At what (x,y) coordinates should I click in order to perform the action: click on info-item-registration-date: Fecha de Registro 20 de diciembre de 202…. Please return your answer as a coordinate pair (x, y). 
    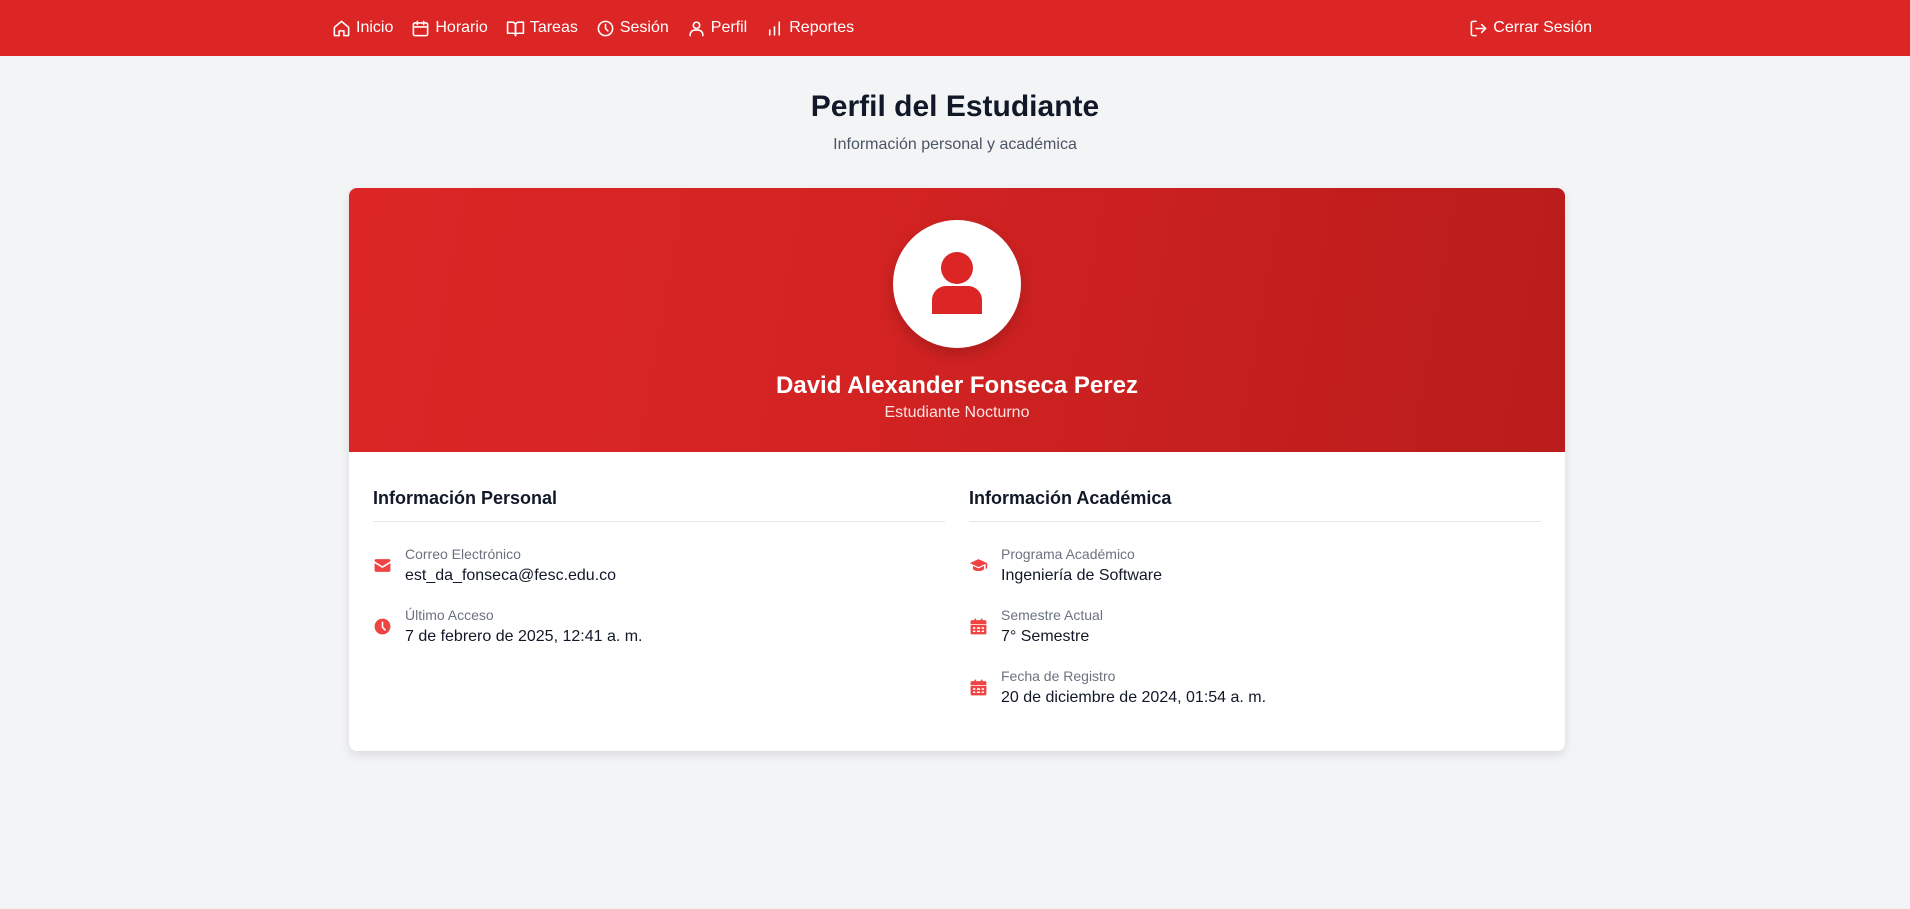
    Looking at the image, I should click on (1255, 687).